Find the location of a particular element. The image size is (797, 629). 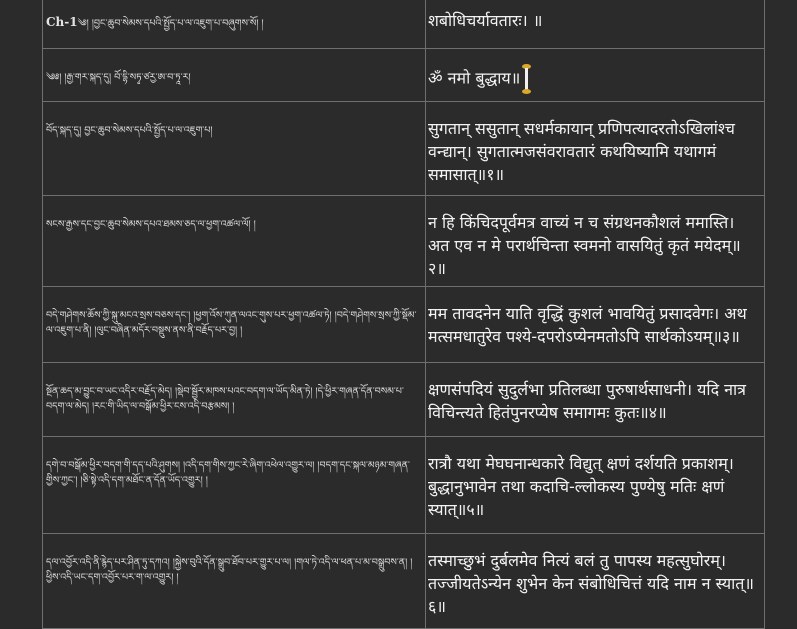

sanskrit-cell: शबोधिचर्यावतारः। ॥ is located at coordinates (595, 24).